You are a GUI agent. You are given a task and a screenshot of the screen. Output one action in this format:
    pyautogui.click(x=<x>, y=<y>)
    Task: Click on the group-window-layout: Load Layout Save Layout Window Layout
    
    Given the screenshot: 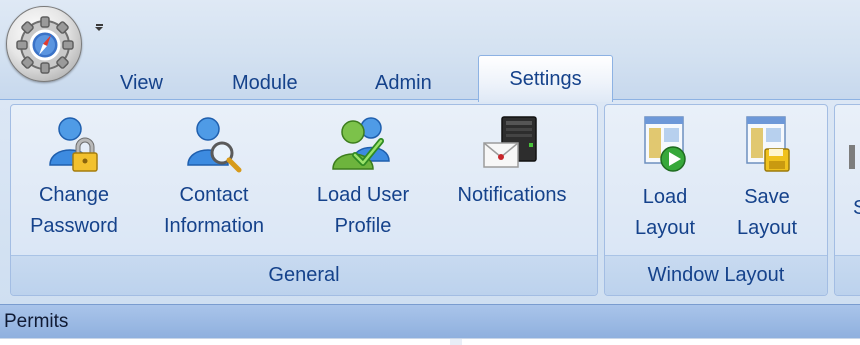 What is the action you would take?
    pyautogui.click(x=716, y=200)
    